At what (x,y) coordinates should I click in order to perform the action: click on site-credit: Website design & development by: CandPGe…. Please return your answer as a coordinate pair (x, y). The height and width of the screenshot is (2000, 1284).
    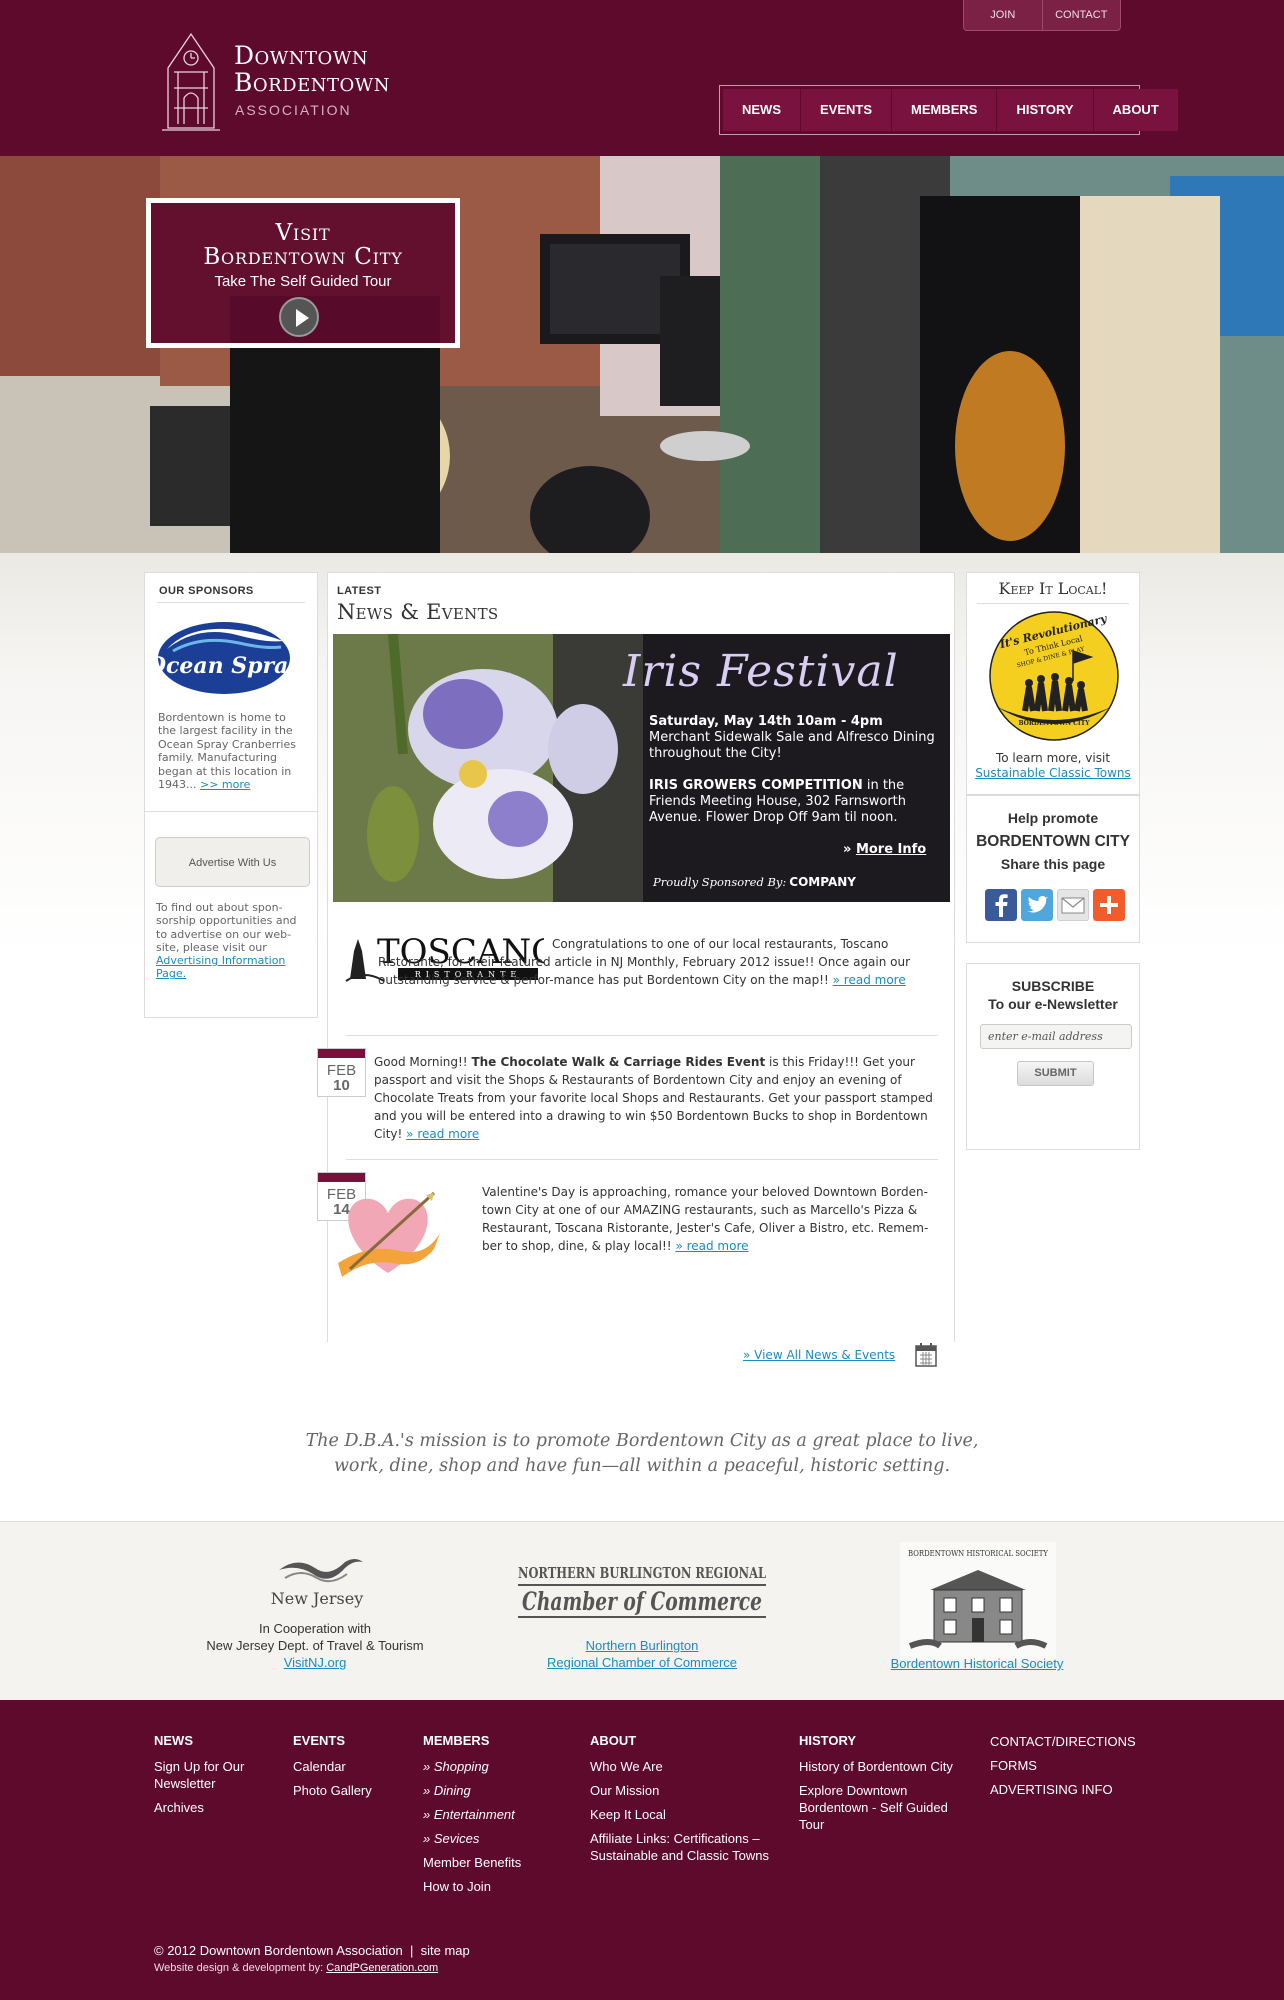
    Looking at the image, I should click on (296, 1968).